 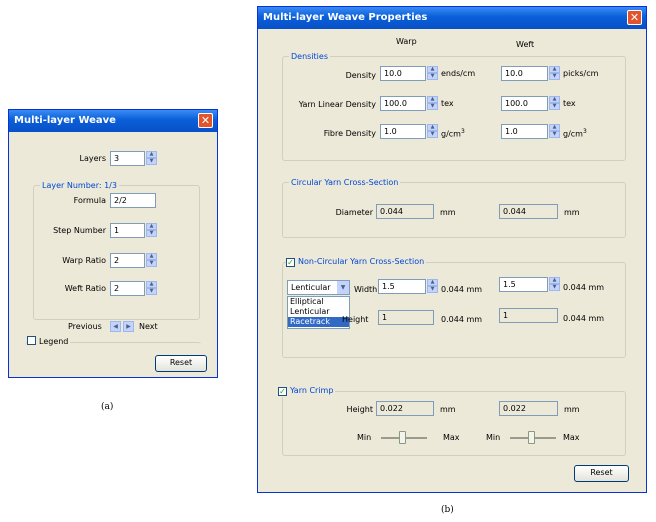 What do you see at coordinates (84, 260) in the screenshot?
I see `warp-ratio-label: Warp Ratio` at bounding box center [84, 260].